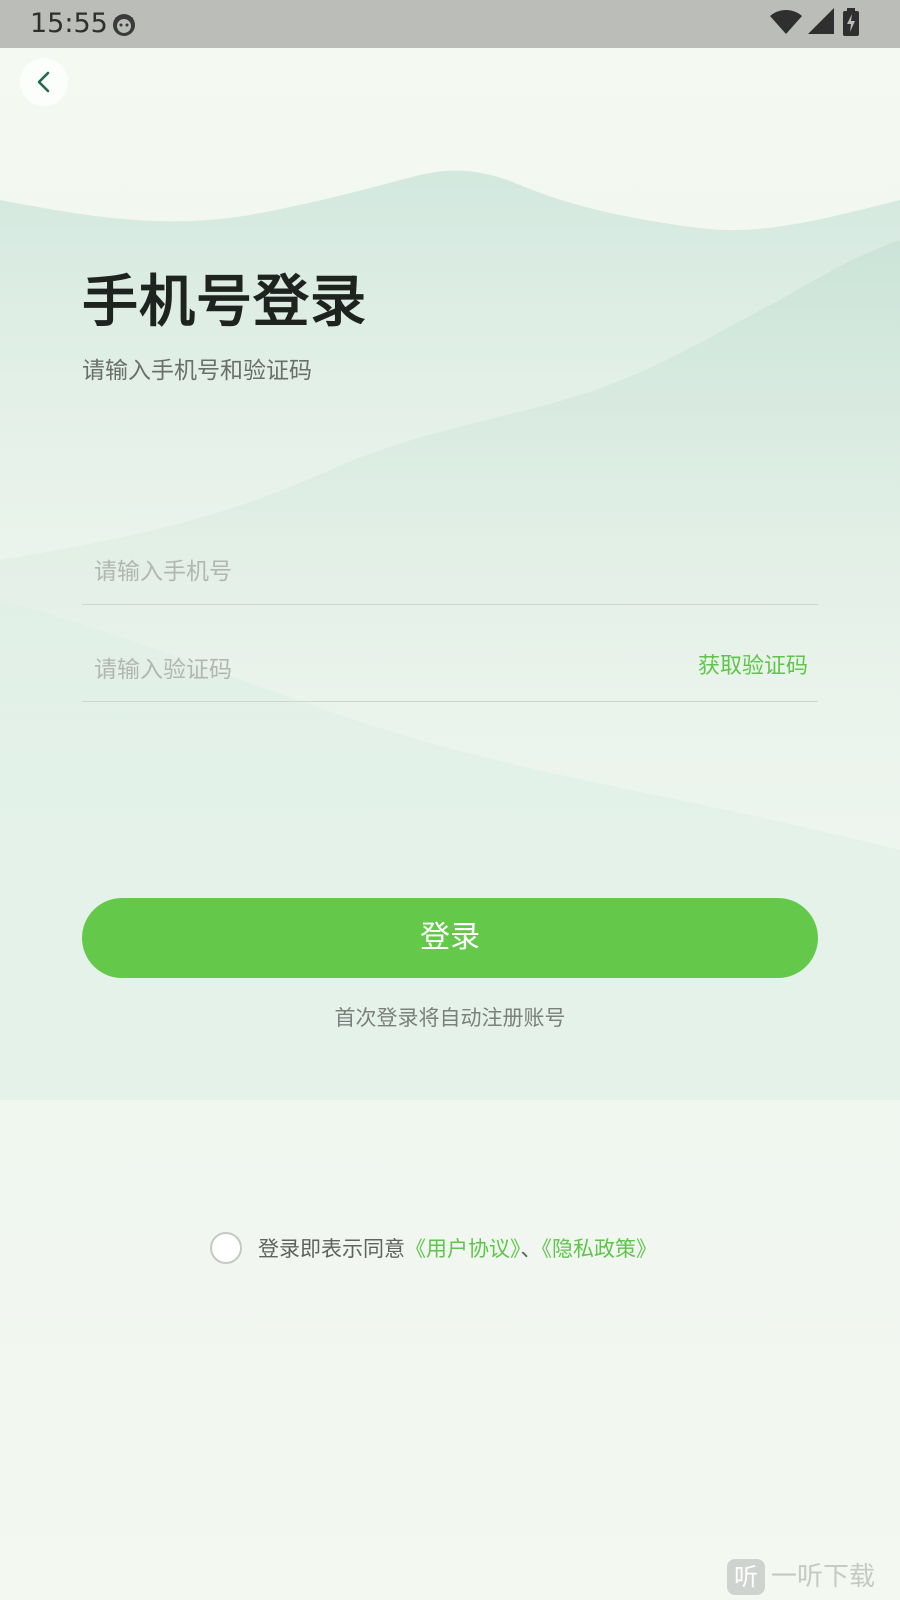 This screenshot has width=900, height=1600. What do you see at coordinates (69, 23) in the screenshot?
I see `status-time: 15:55` at bounding box center [69, 23].